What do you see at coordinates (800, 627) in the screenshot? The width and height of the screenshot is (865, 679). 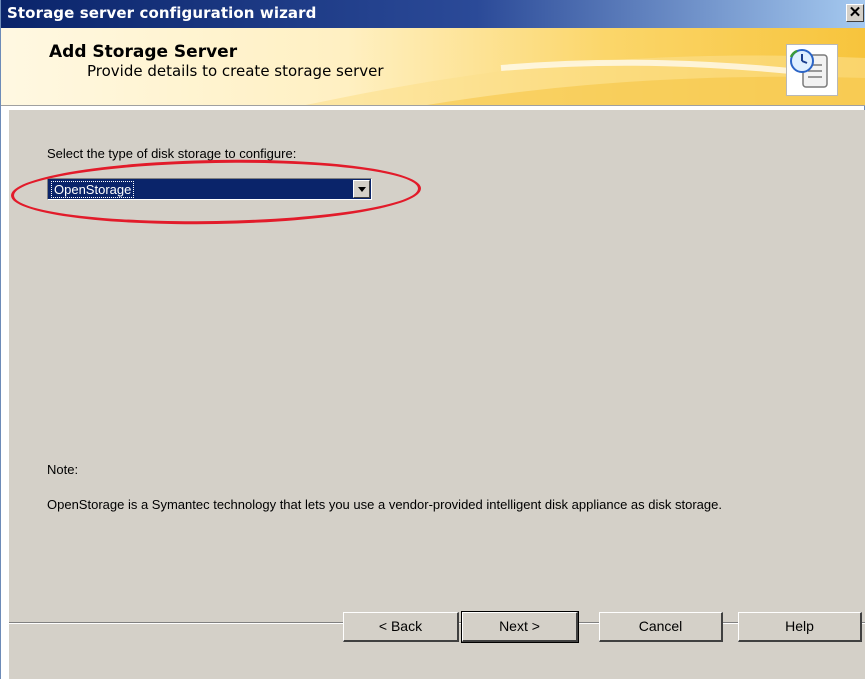 I see `help-button: Help` at bounding box center [800, 627].